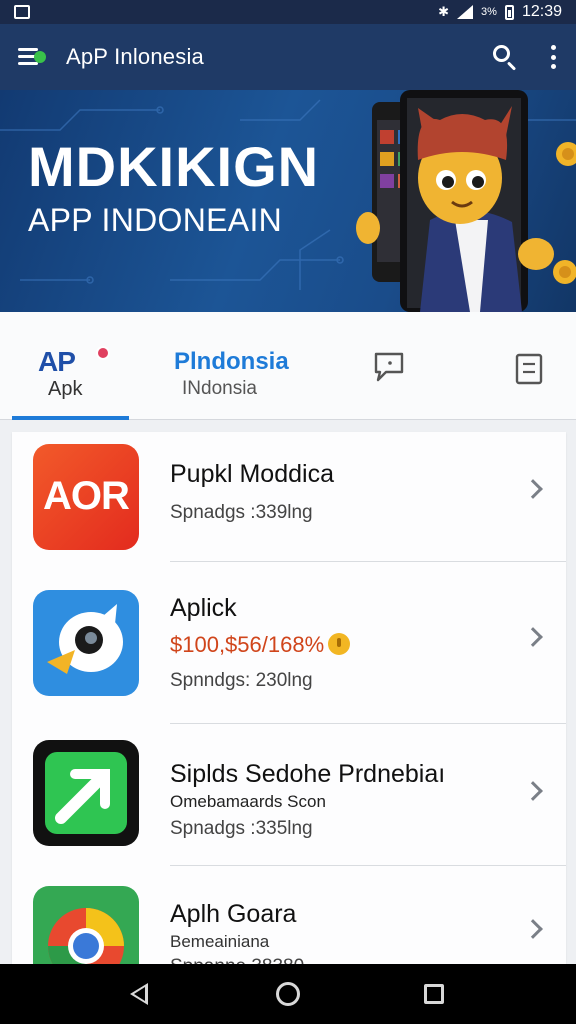 The height and width of the screenshot is (1024, 576). I want to click on search-icon, so click(505, 57).